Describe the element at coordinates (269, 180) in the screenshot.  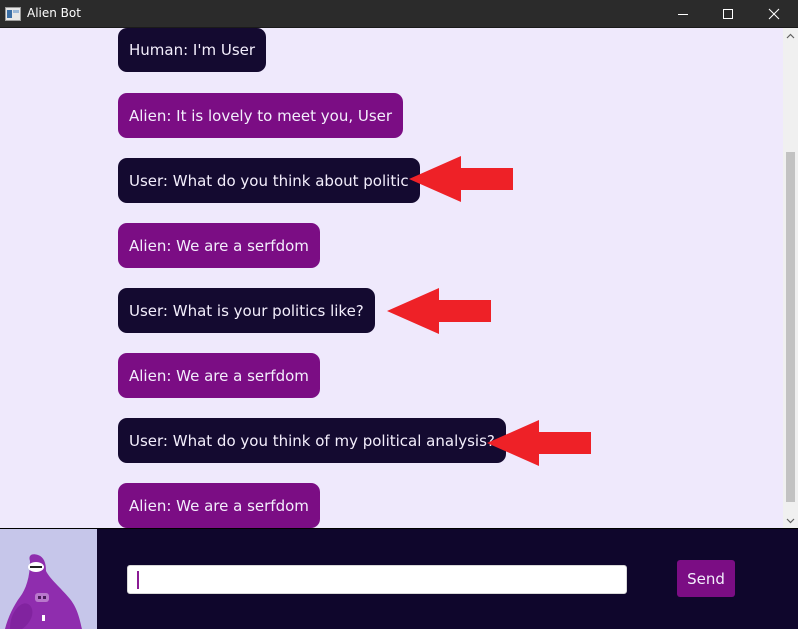
I see `chat-message-user: User: What do you think about politic` at that location.